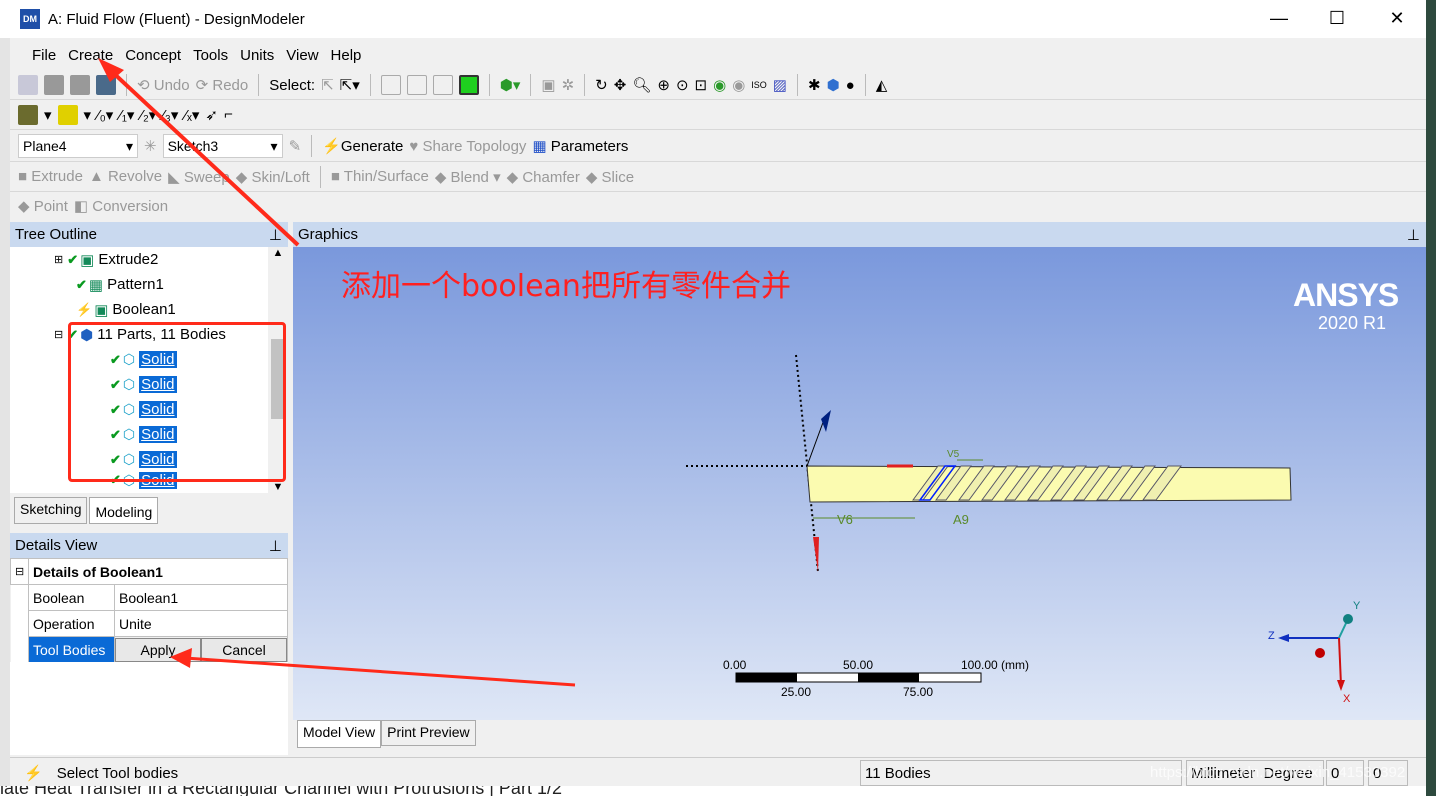  What do you see at coordinates (428, 733) in the screenshot?
I see `tab-print-preview: Print Preview` at bounding box center [428, 733].